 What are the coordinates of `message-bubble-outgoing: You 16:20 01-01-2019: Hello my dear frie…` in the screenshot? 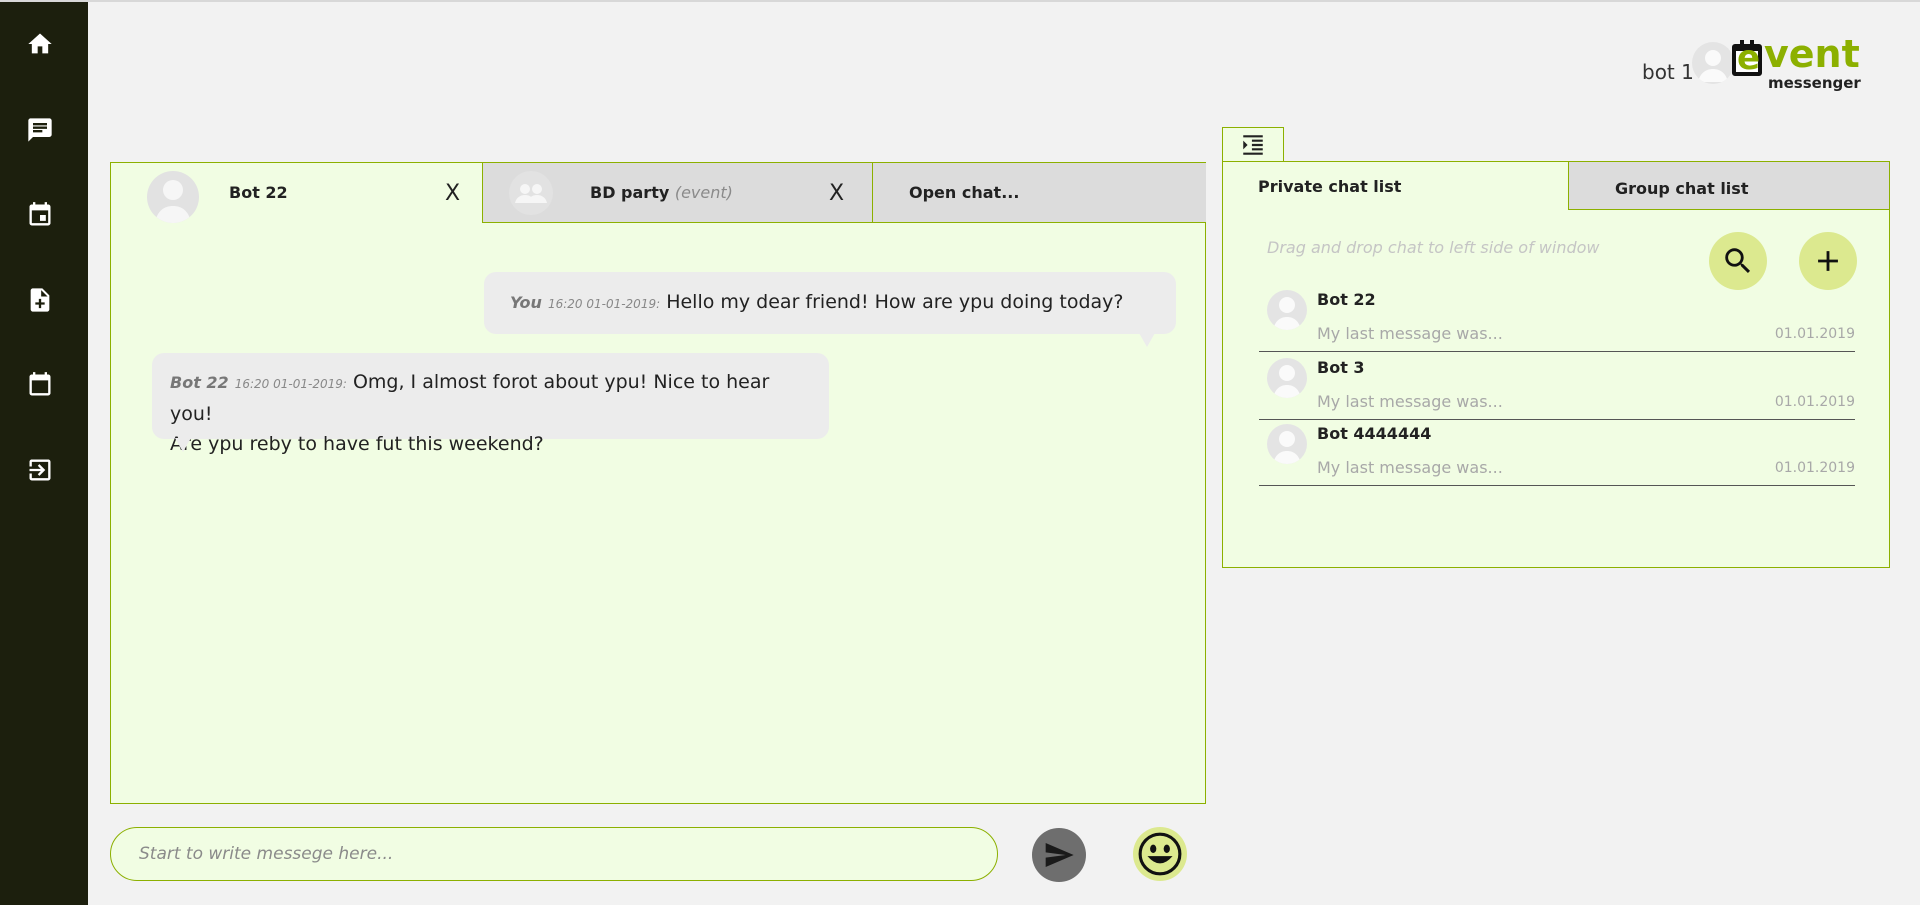 It's located at (830, 303).